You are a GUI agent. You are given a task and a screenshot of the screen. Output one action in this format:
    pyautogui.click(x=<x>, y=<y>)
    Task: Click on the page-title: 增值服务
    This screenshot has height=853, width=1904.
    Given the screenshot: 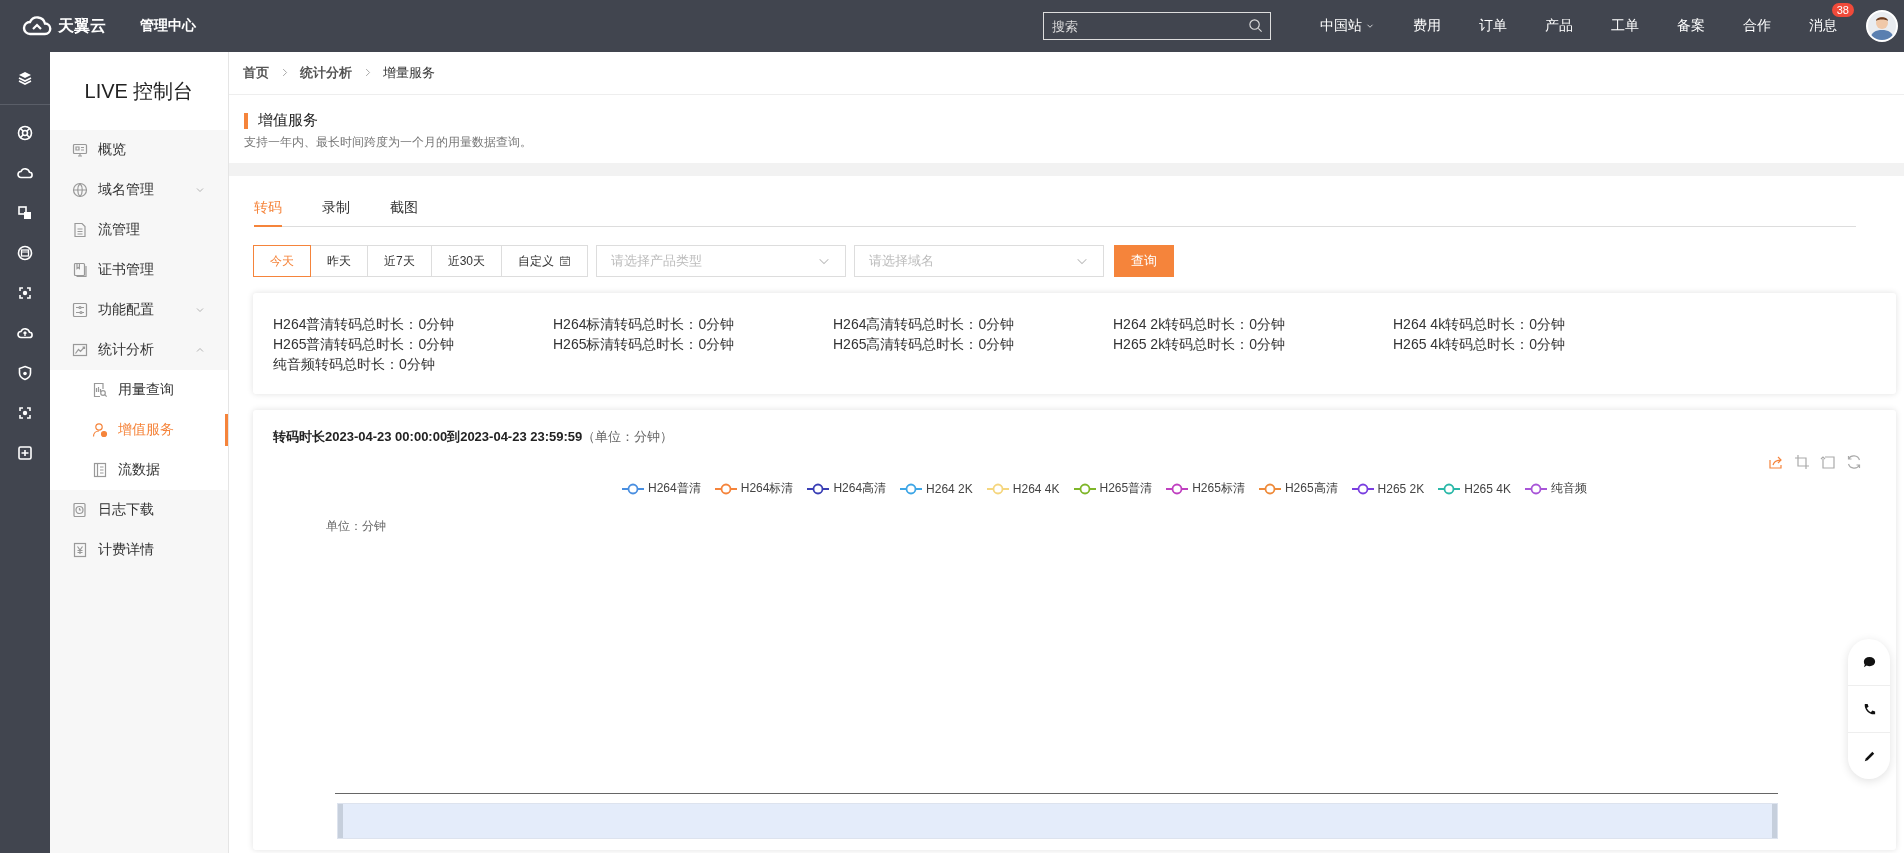 What is the action you would take?
    pyautogui.click(x=288, y=120)
    